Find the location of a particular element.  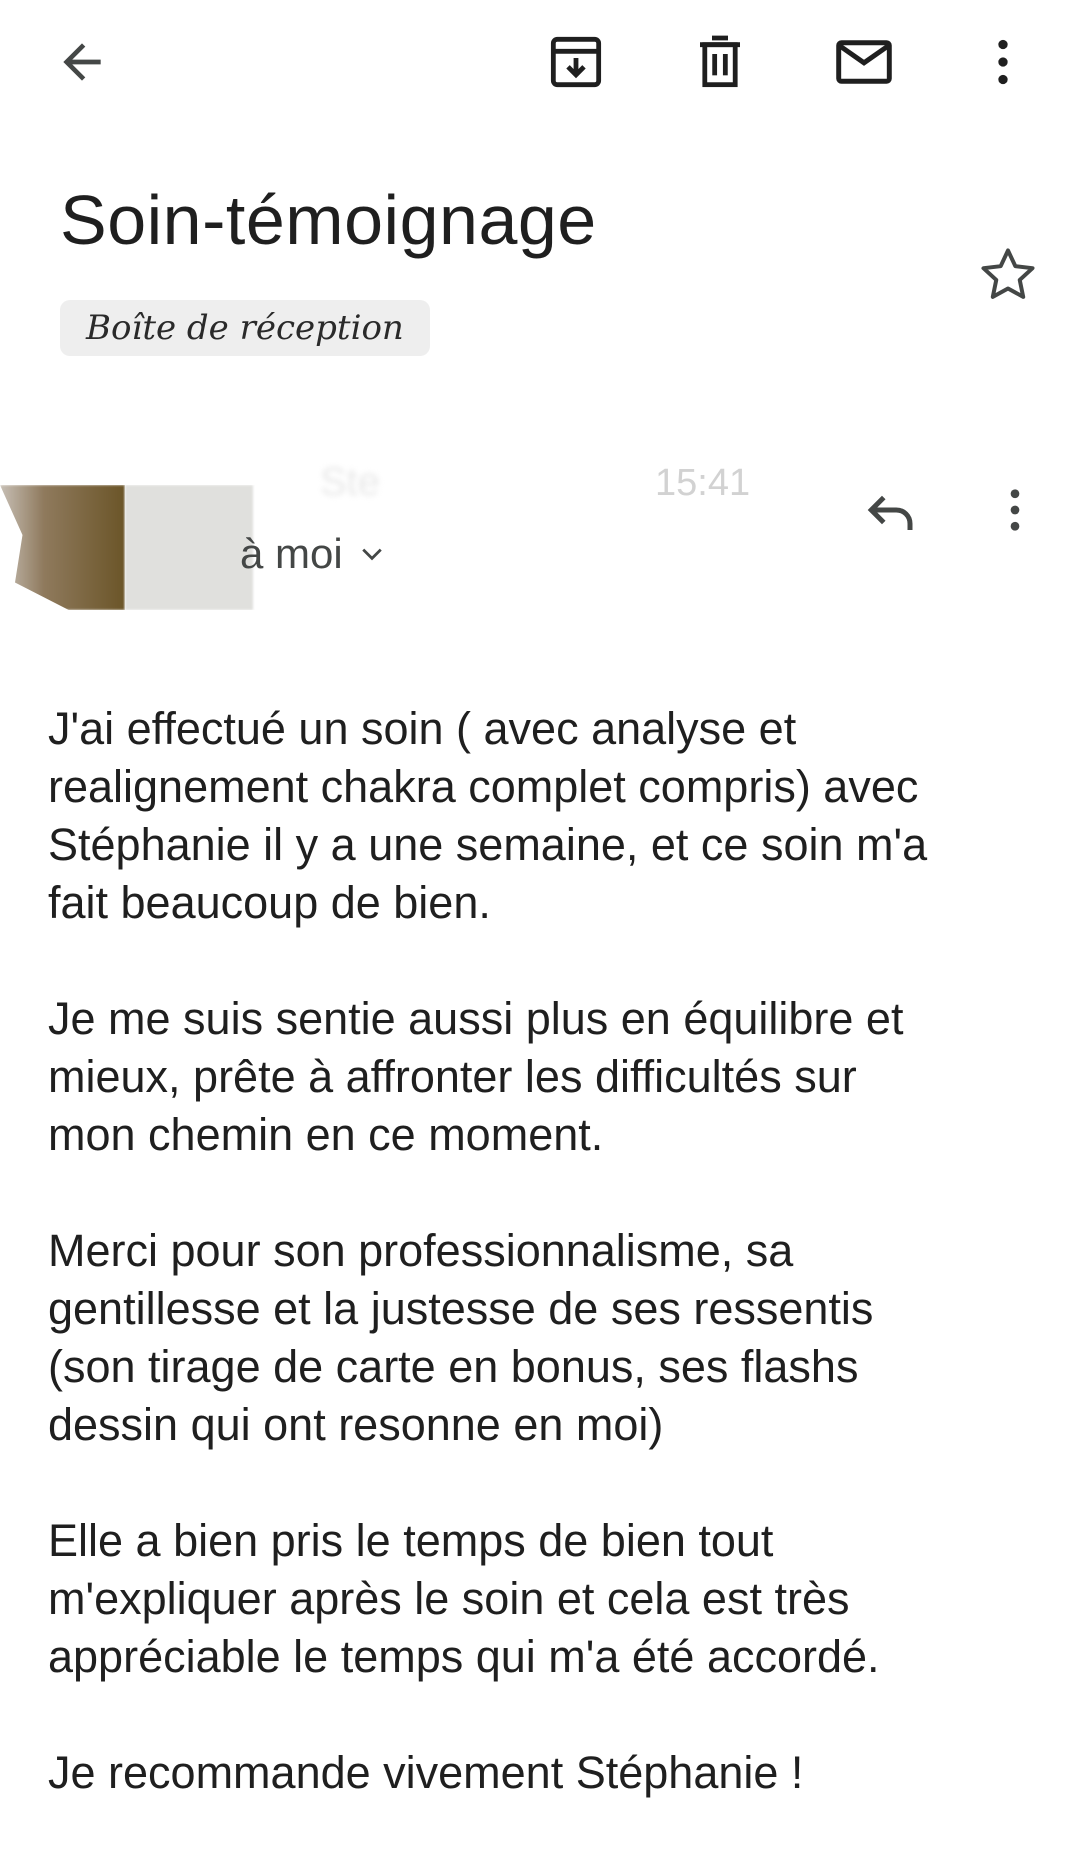

star-button is located at coordinates (1008, 275).